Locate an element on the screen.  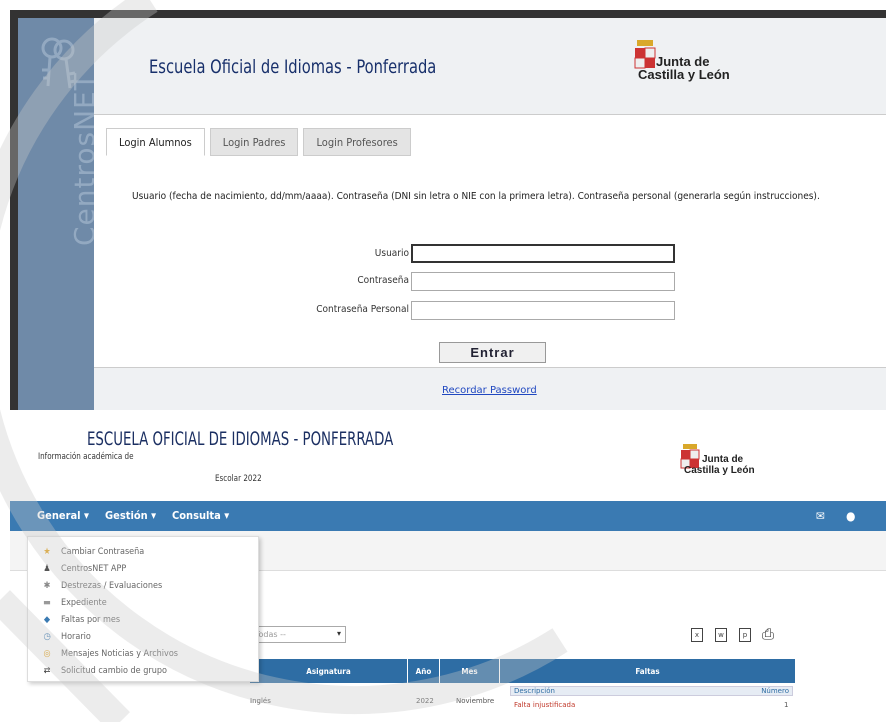
entrar-button: Entrar is located at coordinates (492, 352).